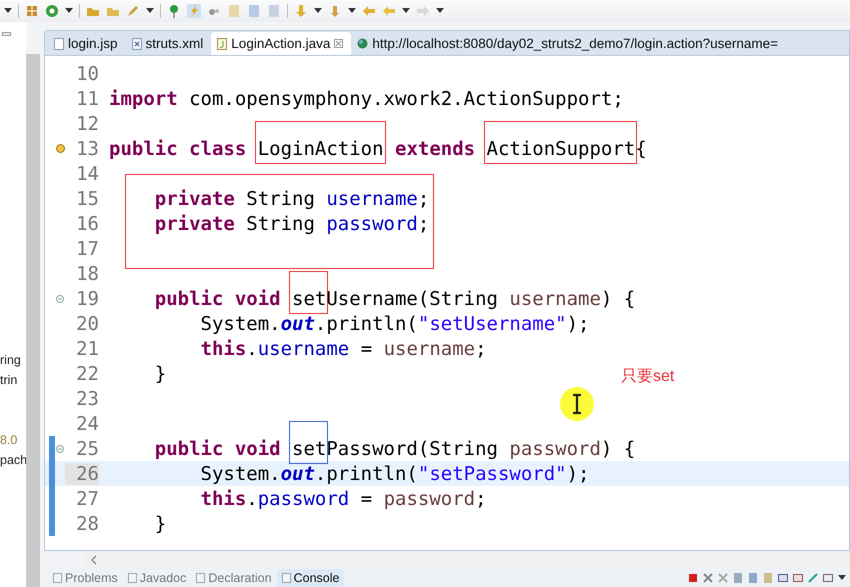  What do you see at coordinates (568, 43) in the screenshot?
I see `editor-tab: http://localhost:8080/day02_struts2_demo7/login.action?username=` at bounding box center [568, 43].